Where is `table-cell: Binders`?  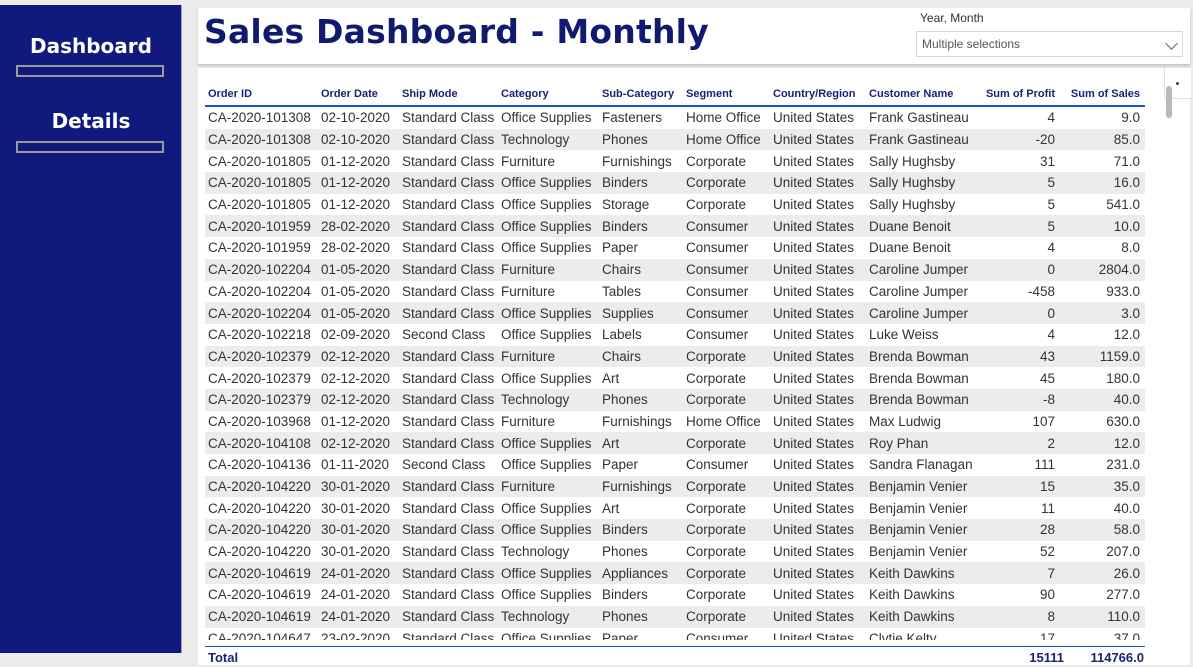
table-cell: Binders is located at coordinates (641, 183).